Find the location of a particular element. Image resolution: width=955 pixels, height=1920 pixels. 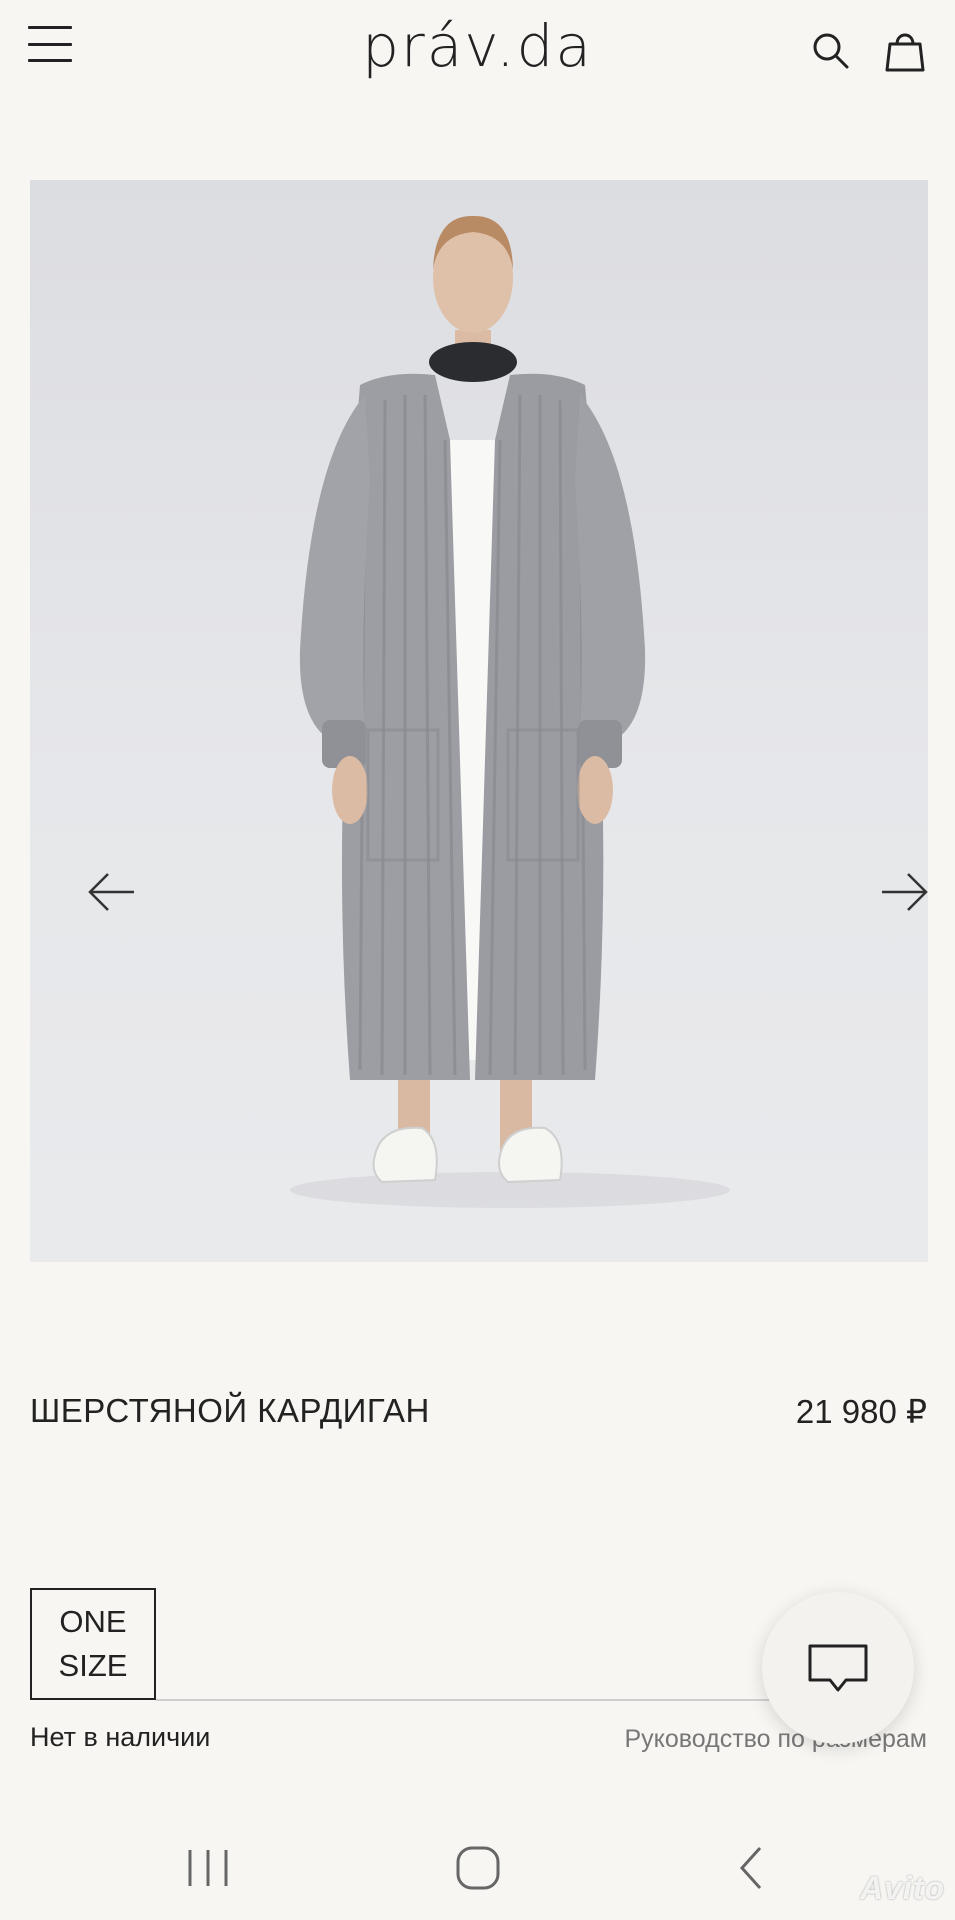

chat-button is located at coordinates (838, 1668).